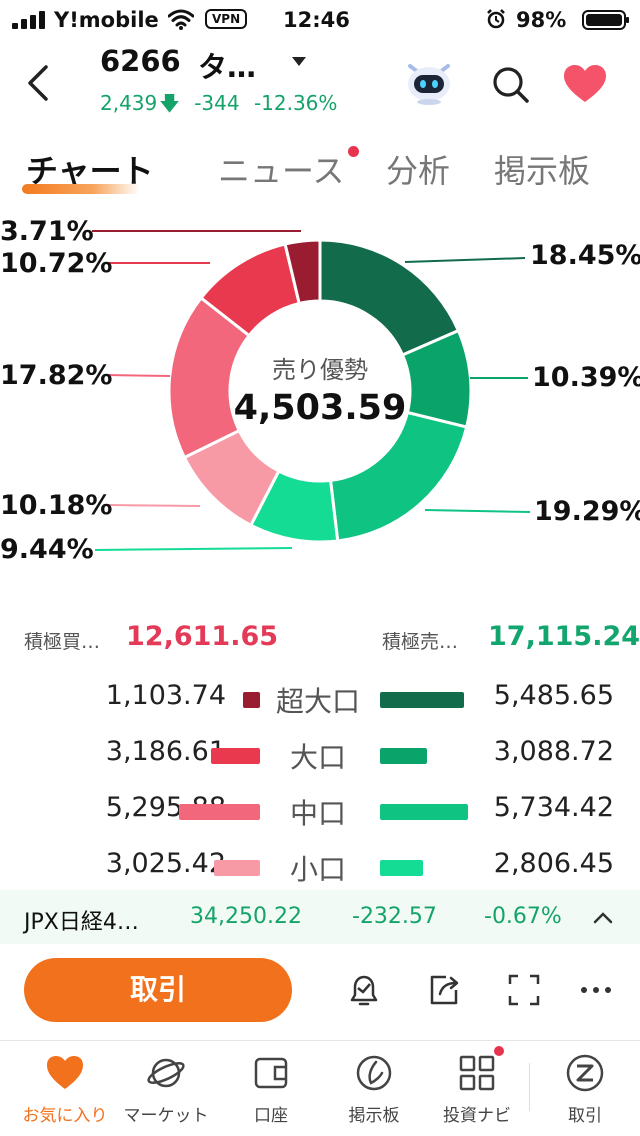 The image size is (640, 1136). I want to click on price-row: 2,439 🡇 -344 -12.36%, so click(222, 106).